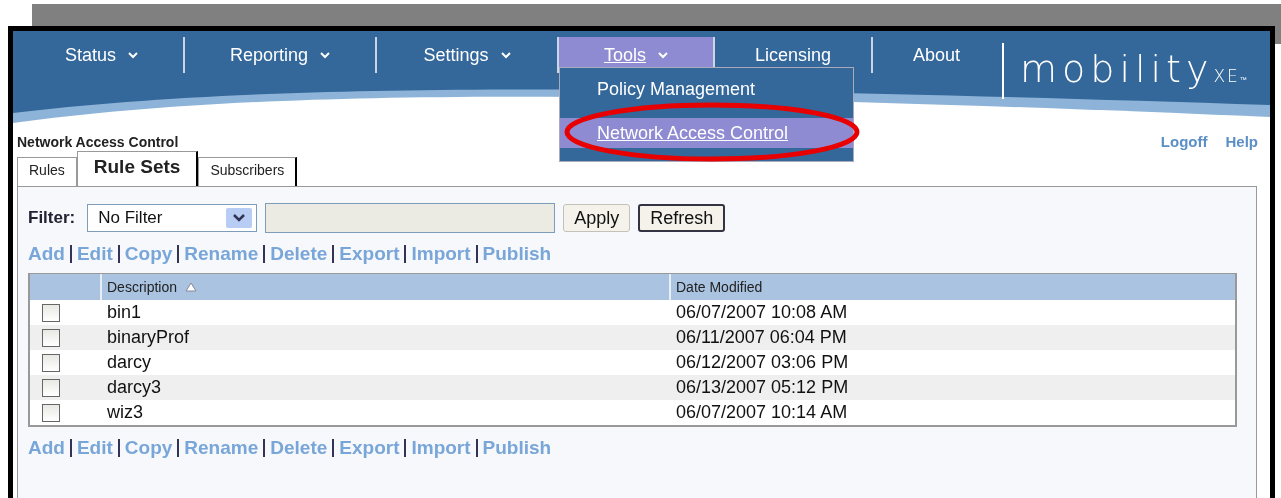 The height and width of the screenshot is (498, 1281). I want to click on table-cell-text: 06/07/2007 10:08 AM, so click(762, 312).